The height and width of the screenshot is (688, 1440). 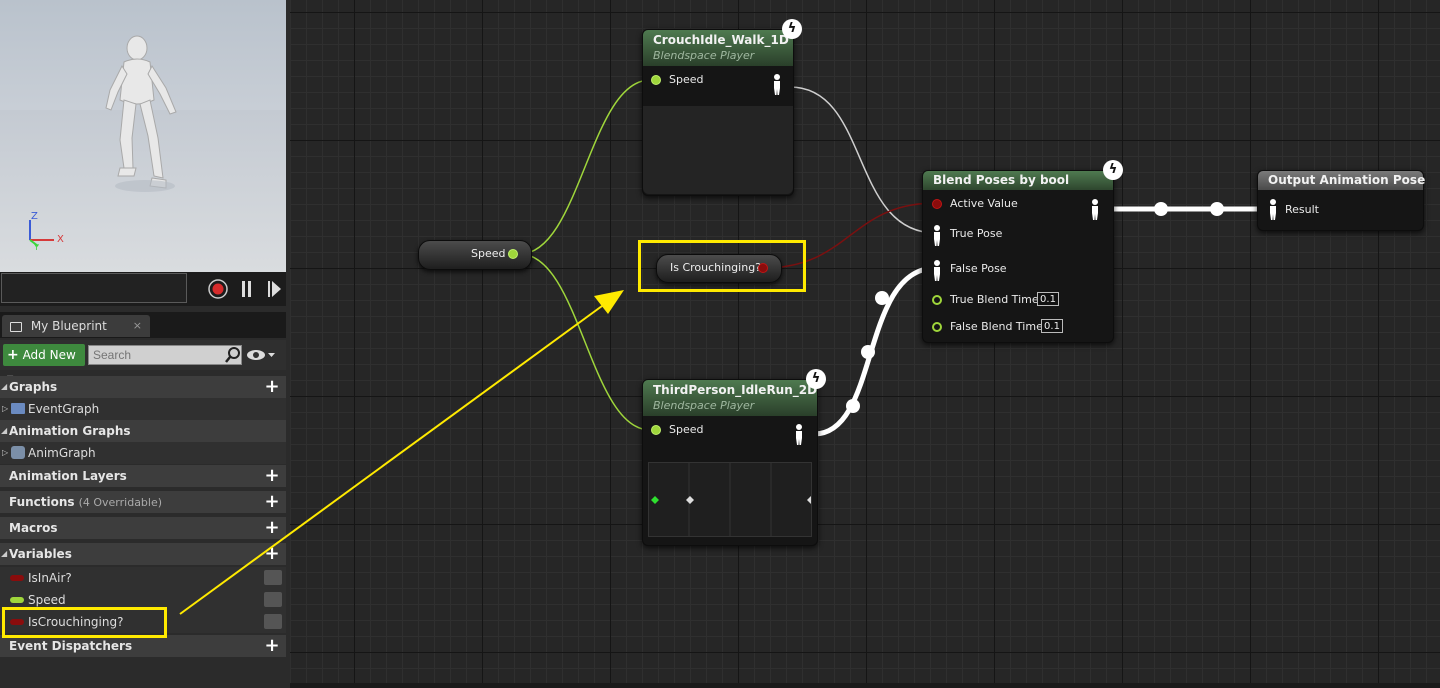 What do you see at coordinates (103, 141) in the screenshot?
I see `mannequin-figure` at bounding box center [103, 141].